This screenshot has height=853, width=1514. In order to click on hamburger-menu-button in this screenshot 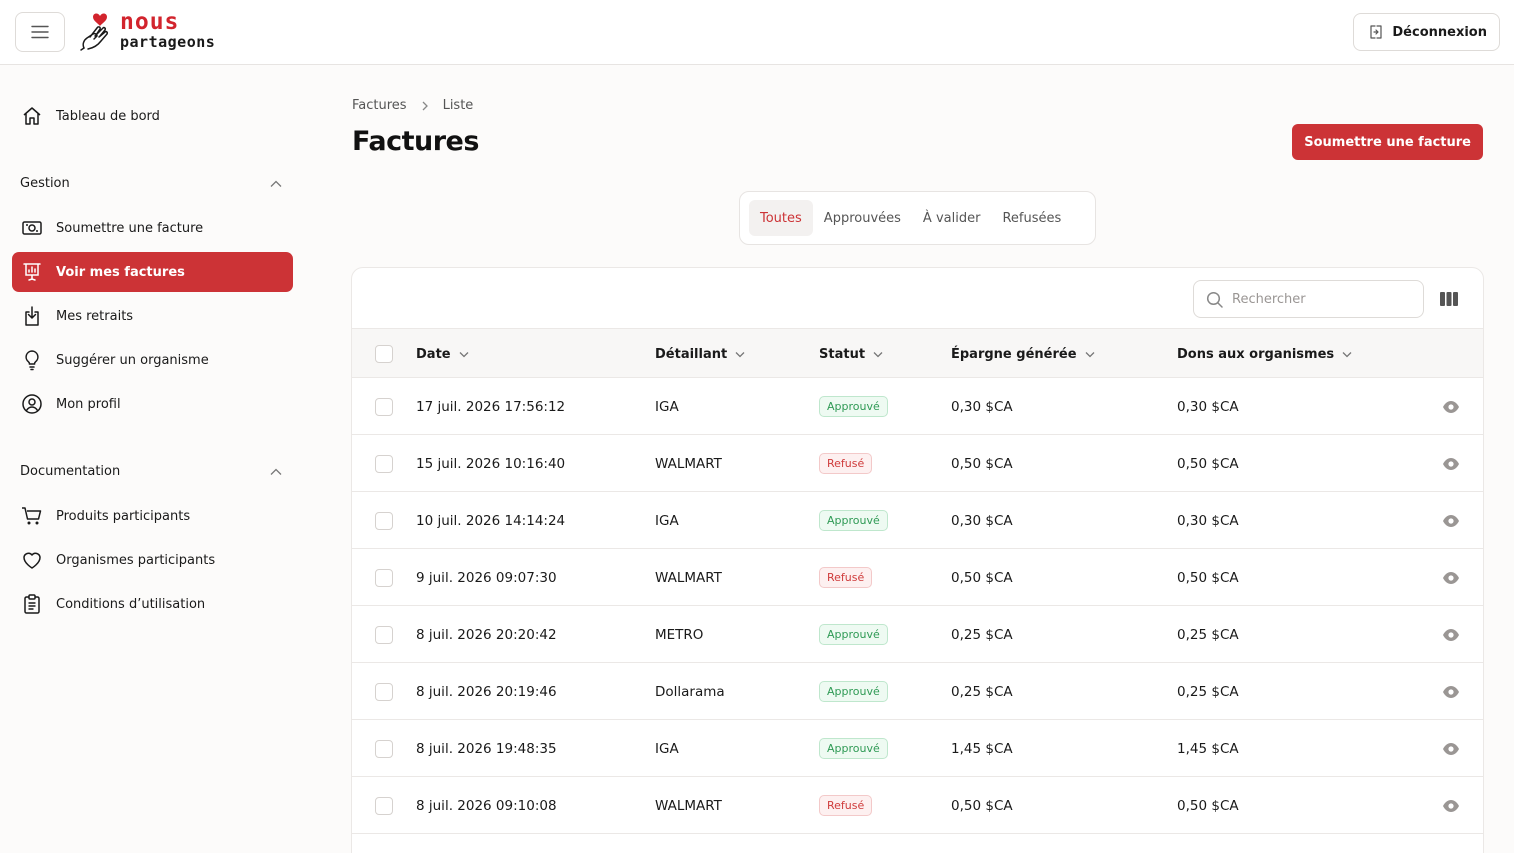, I will do `click(40, 32)`.